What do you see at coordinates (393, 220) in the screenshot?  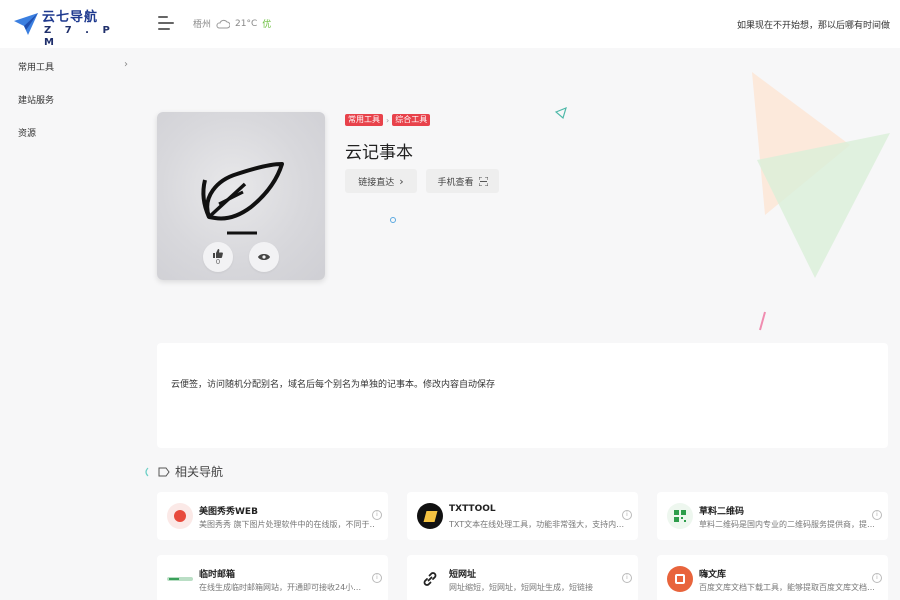 I see `decor-dot` at bounding box center [393, 220].